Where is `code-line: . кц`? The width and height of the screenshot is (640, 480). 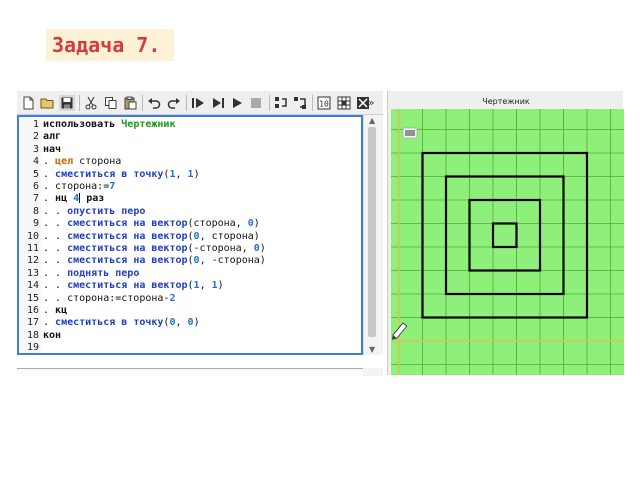 code-line: . кц is located at coordinates (55, 311).